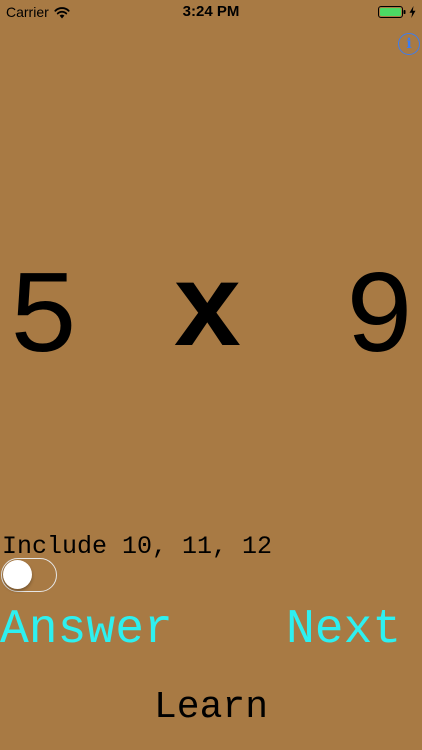 The image size is (422, 750). I want to click on status-time: 3:24 PM, so click(211, 11).